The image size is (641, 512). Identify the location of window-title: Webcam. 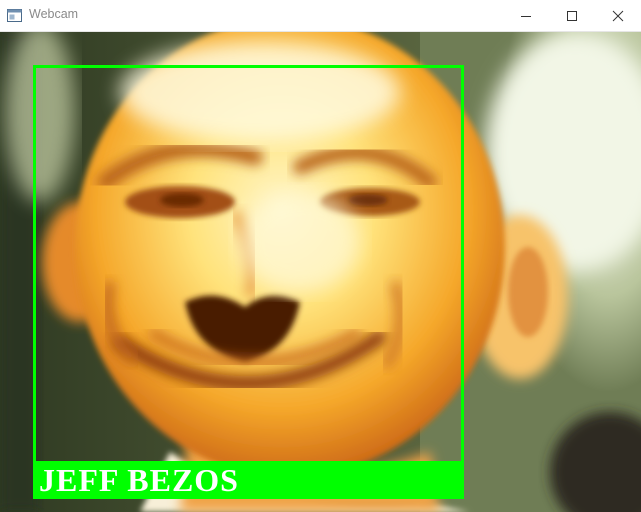
(54, 14).